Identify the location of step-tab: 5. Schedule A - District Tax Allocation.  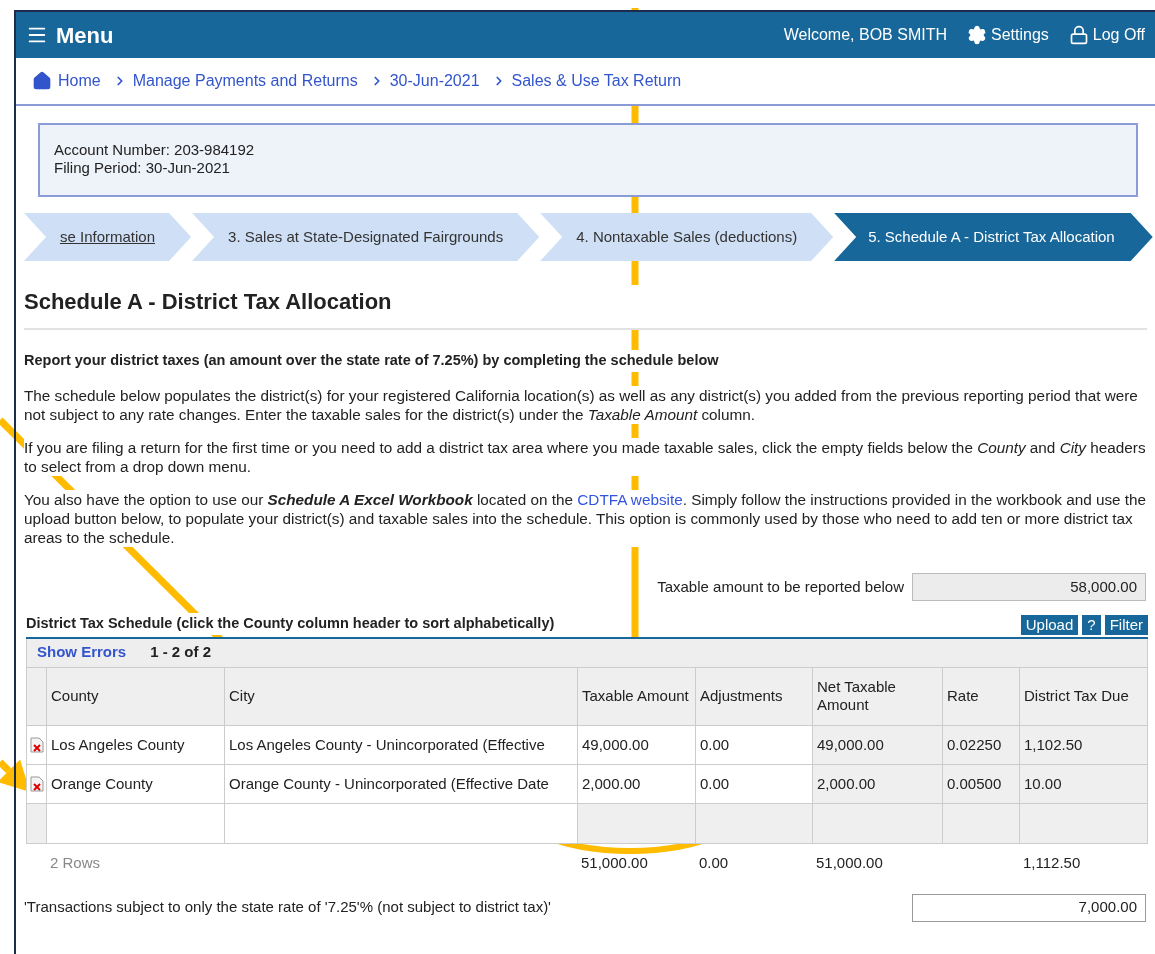
(993, 237).